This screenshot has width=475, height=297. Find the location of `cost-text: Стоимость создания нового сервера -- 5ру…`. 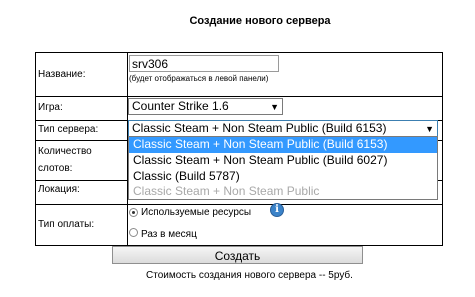

cost-text: Стоимость создания нового сервера -- 5ру… is located at coordinates (249, 275).